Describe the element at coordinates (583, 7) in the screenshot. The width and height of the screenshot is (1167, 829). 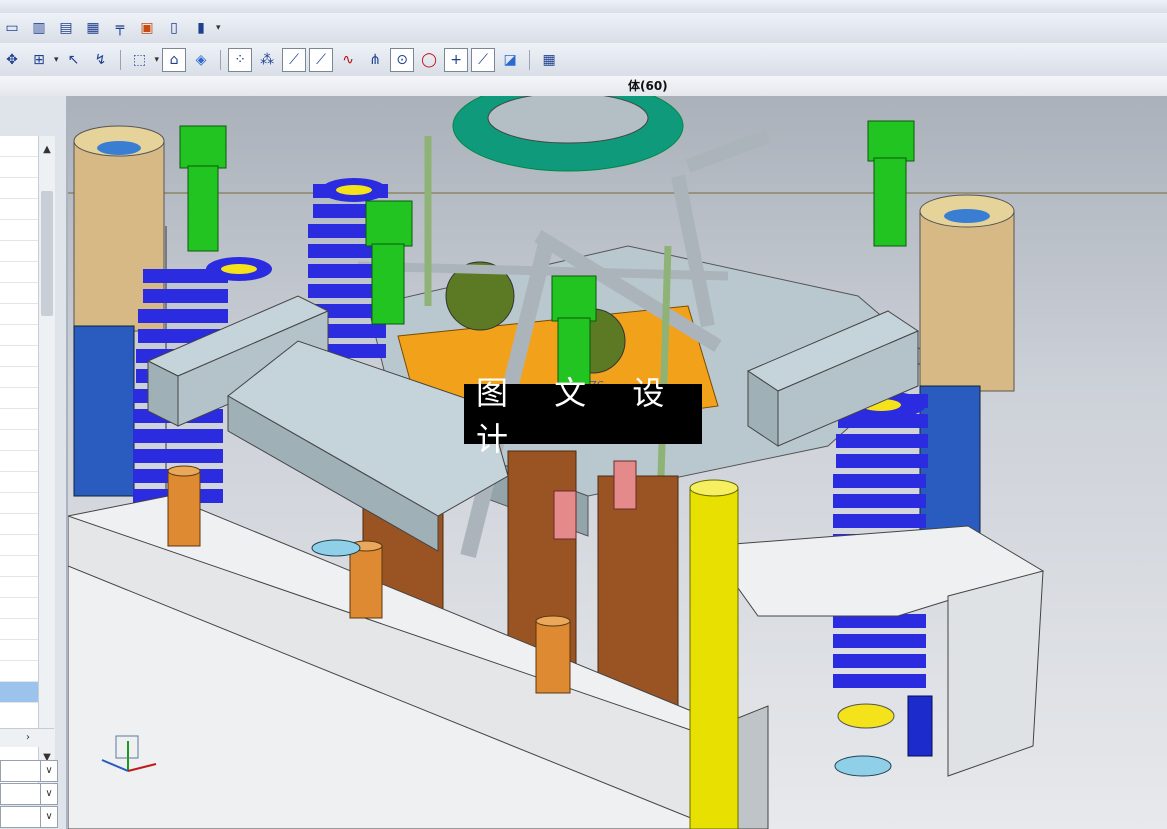
I see `menu-strip` at that location.